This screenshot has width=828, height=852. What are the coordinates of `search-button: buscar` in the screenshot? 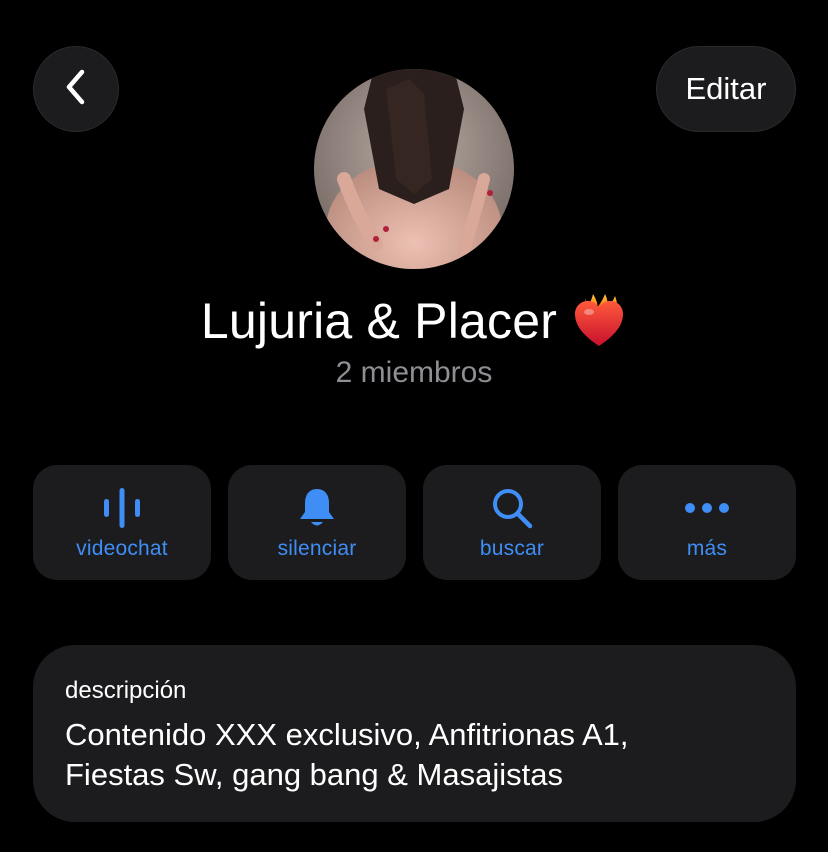 It's located at (512, 522).